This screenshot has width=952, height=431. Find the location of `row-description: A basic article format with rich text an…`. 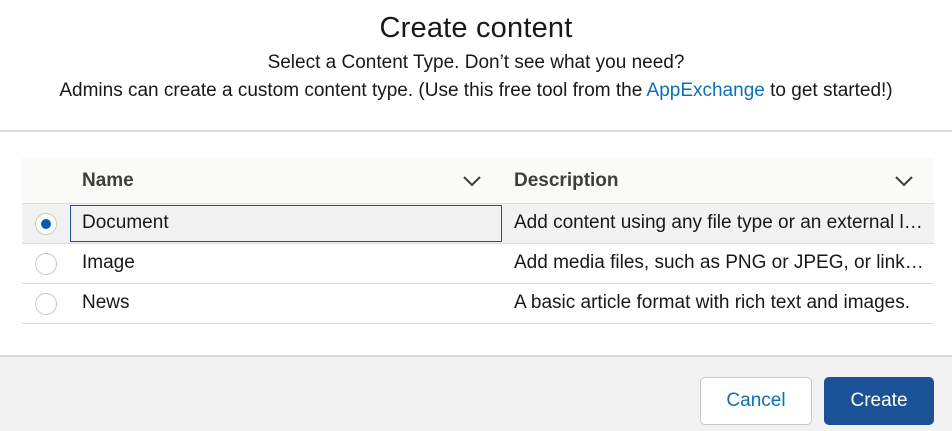

row-description: A basic article format with rich text an… is located at coordinates (712, 302).